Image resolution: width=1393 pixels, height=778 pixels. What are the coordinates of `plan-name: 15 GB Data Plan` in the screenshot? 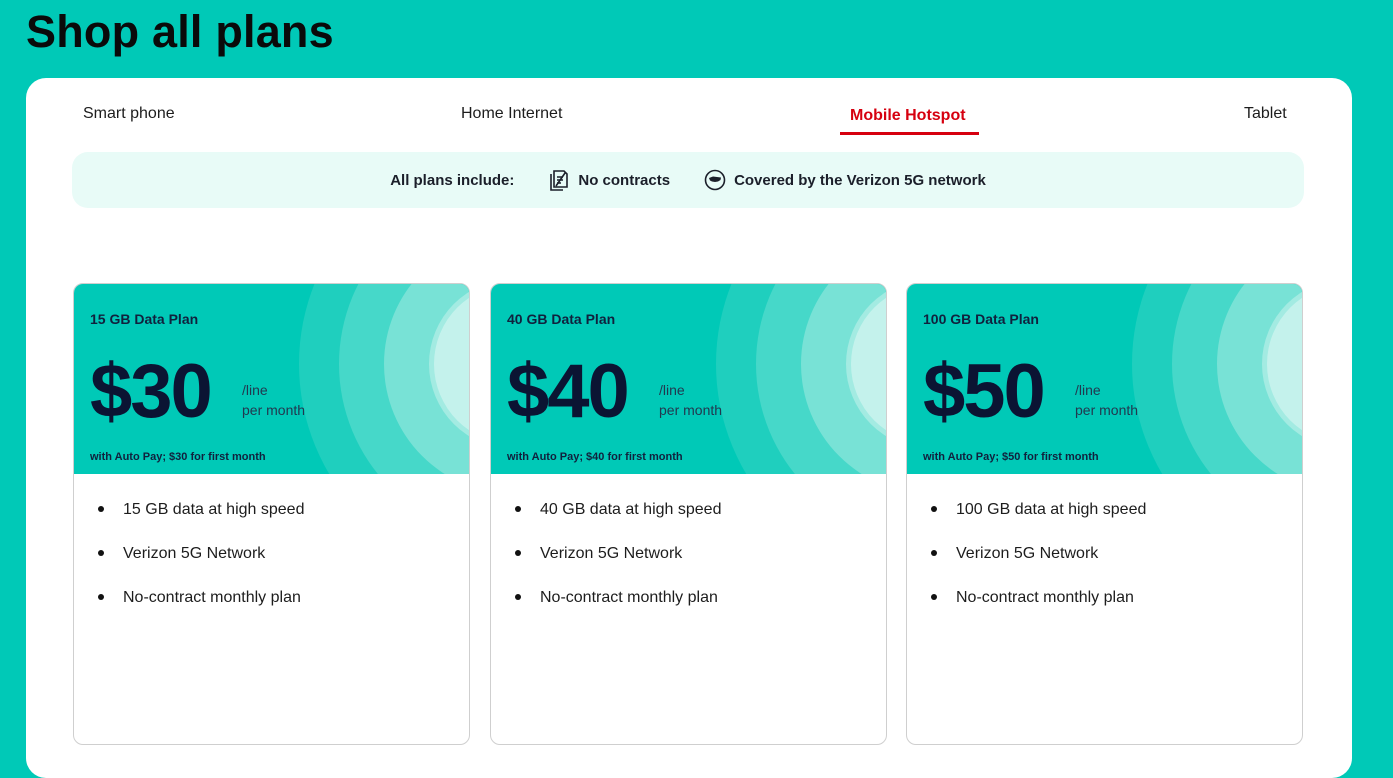 It's located at (144, 319).